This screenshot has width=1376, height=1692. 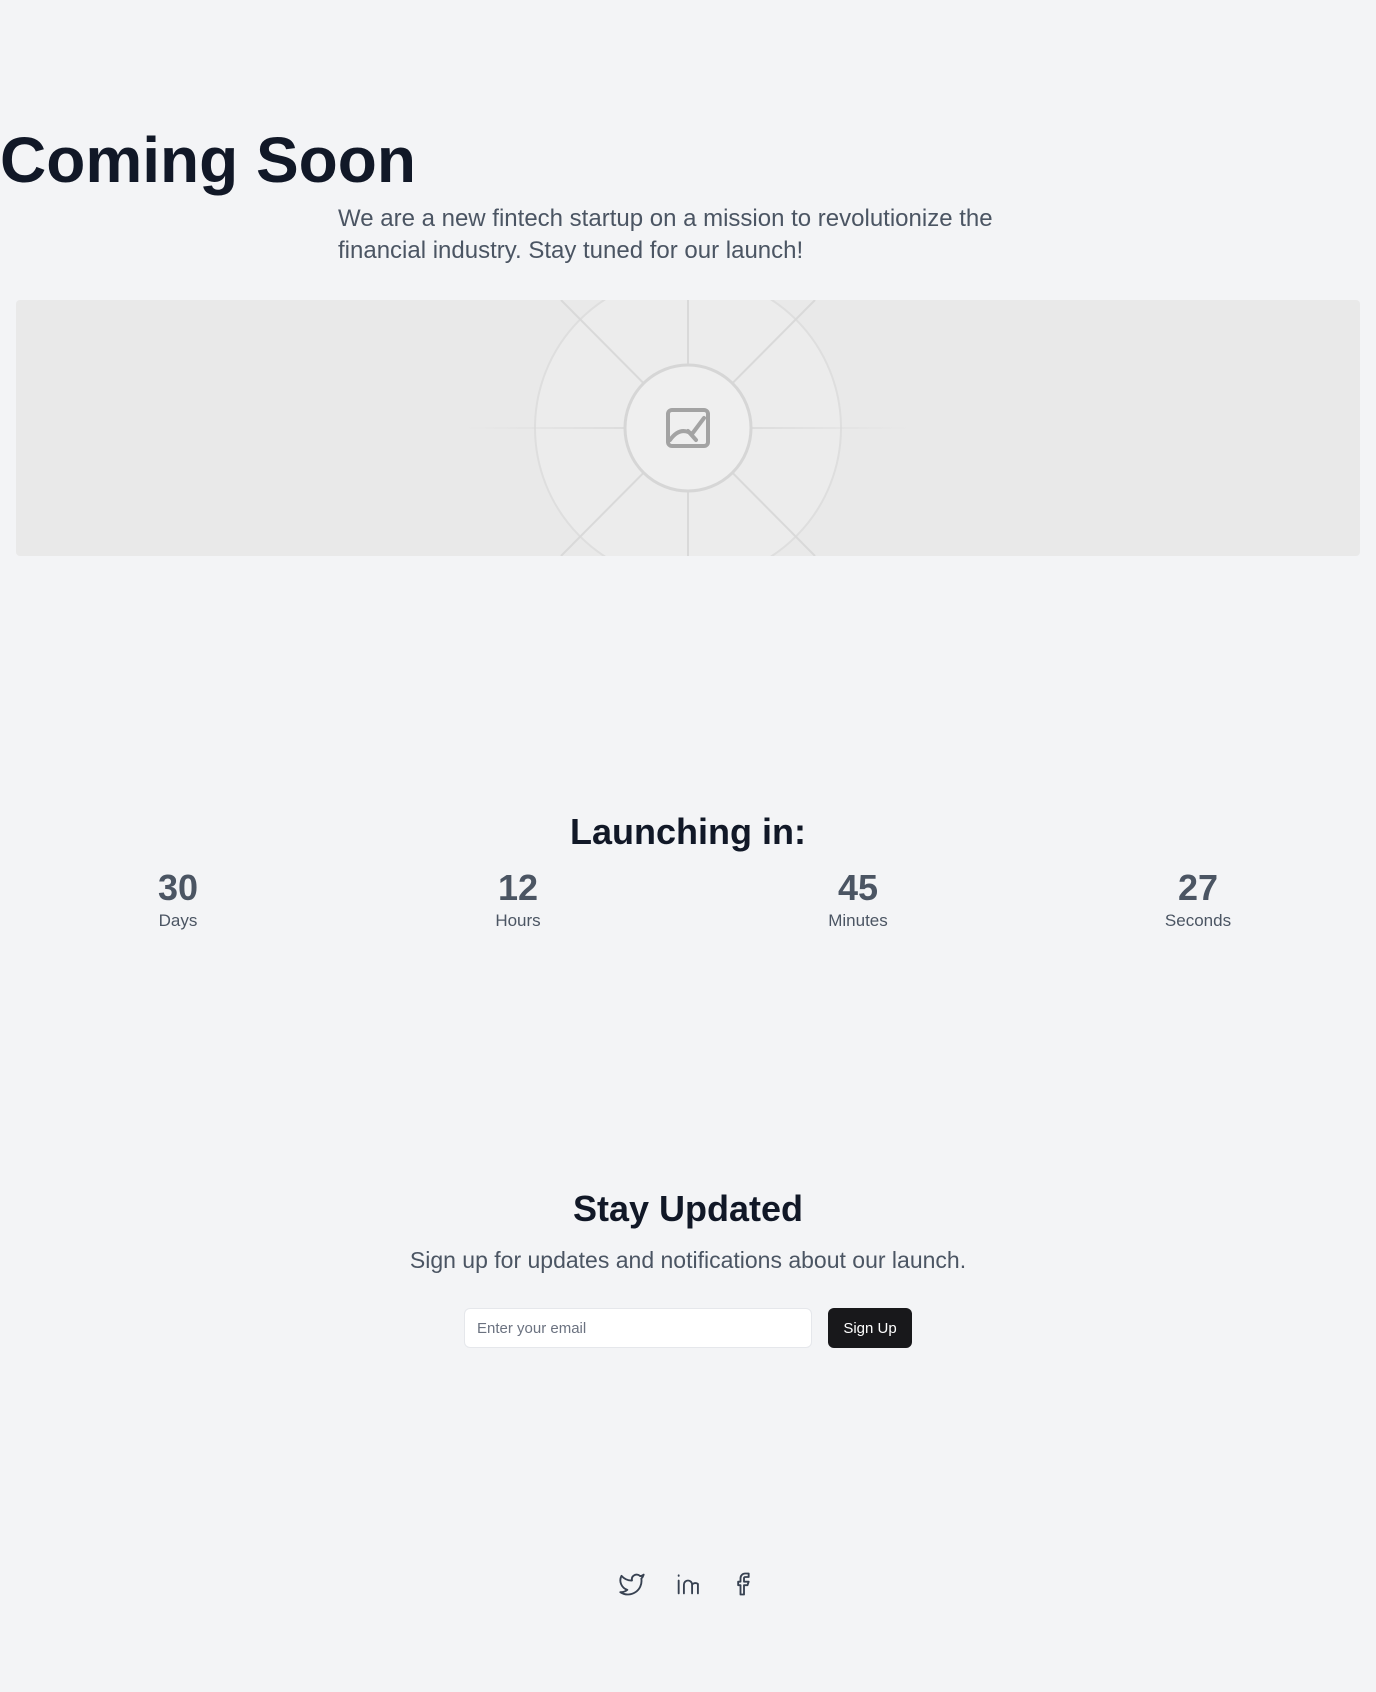 What do you see at coordinates (688, 901) in the screenshot?
I see `countdown-timer: 30 Days 12 Hours 45 Minutes 27 Seconds` at bounding box center [688, 901].